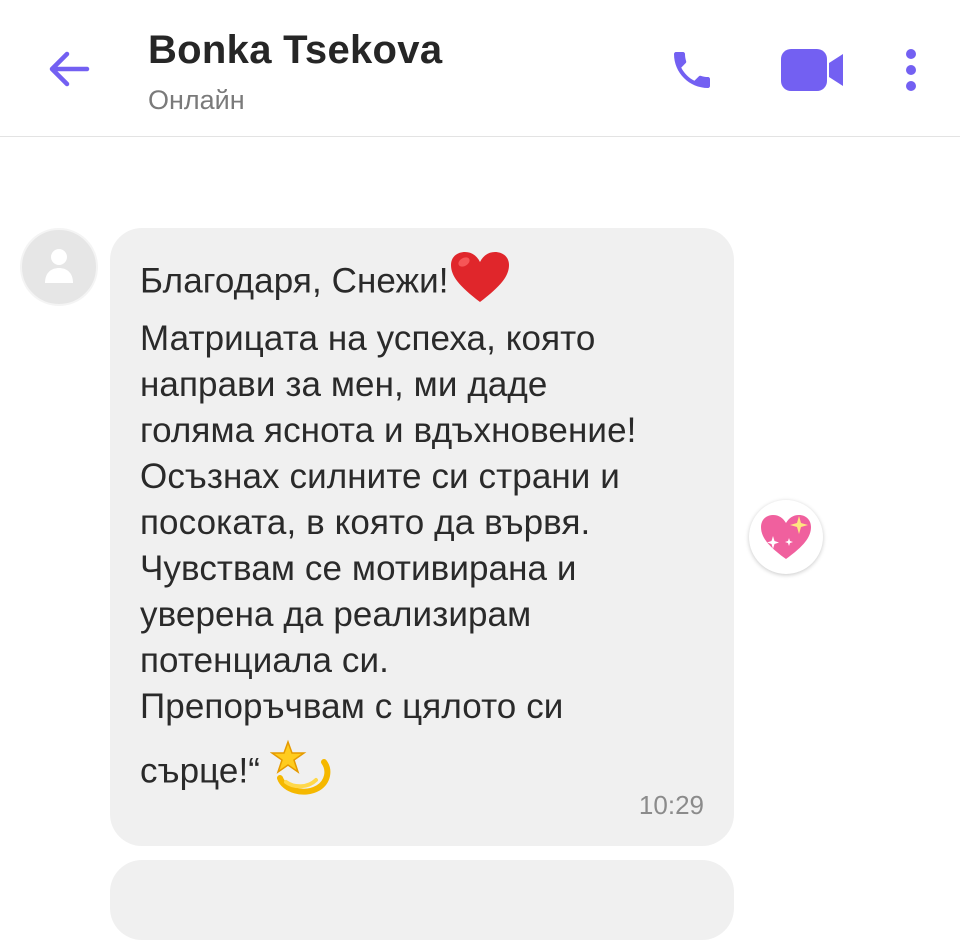 The height and width of the screenshot is (940, 960). Describe the element at coordinates (196, 100) in the screenshot. I see `contact-status: Онлайн` at that location.